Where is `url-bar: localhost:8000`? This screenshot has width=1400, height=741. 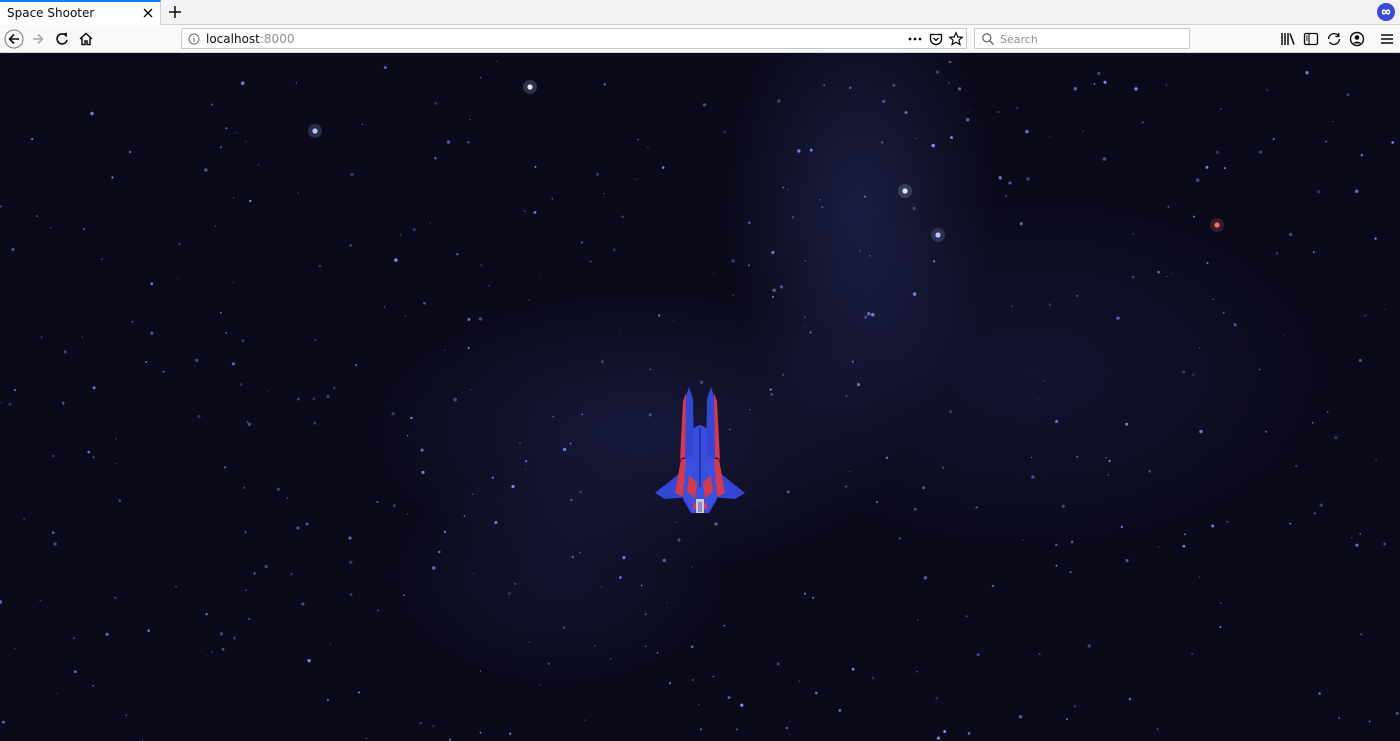
url-bar: localhost:8000 is located at coordinates (574, 38).